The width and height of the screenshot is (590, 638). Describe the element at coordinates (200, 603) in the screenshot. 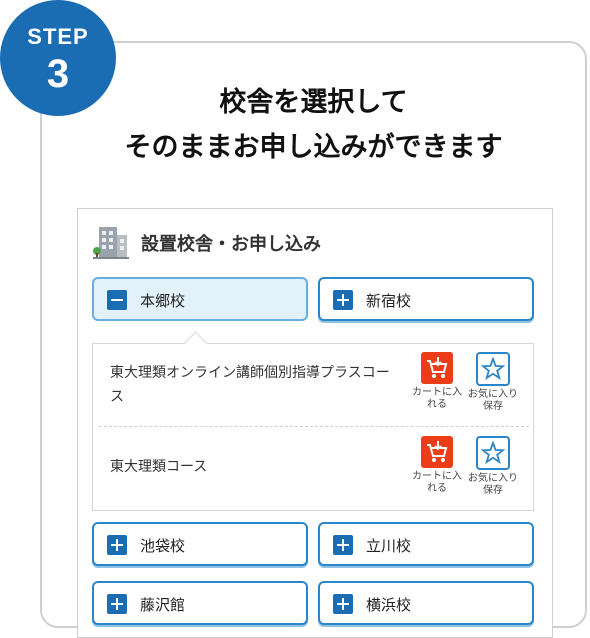

I see `campus-button-fujisawa: 藤沢館` at that location.